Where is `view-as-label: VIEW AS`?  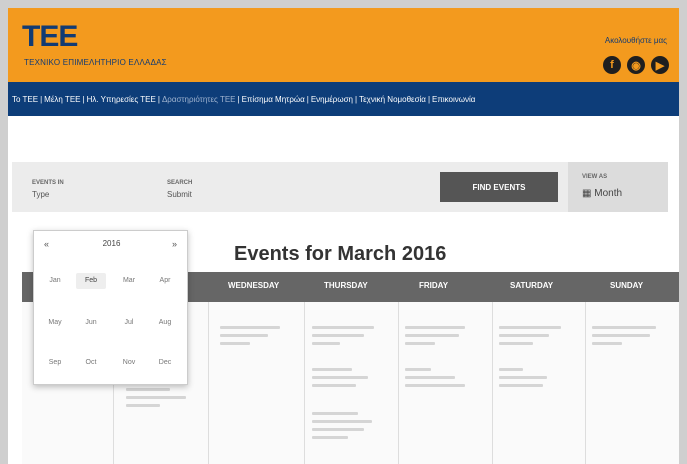 view-as-label: VIEW AS is located at coordinates (595, 177).